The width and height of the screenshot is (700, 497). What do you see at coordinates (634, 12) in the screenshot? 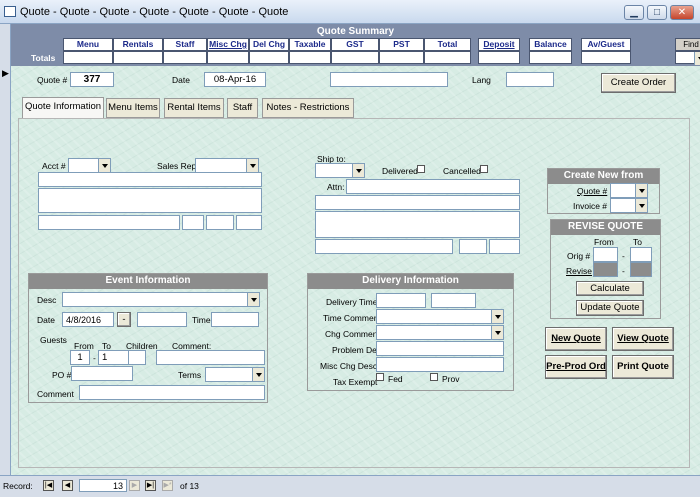
I see `minimize-button: ▁` at bounding box center [634, 12].